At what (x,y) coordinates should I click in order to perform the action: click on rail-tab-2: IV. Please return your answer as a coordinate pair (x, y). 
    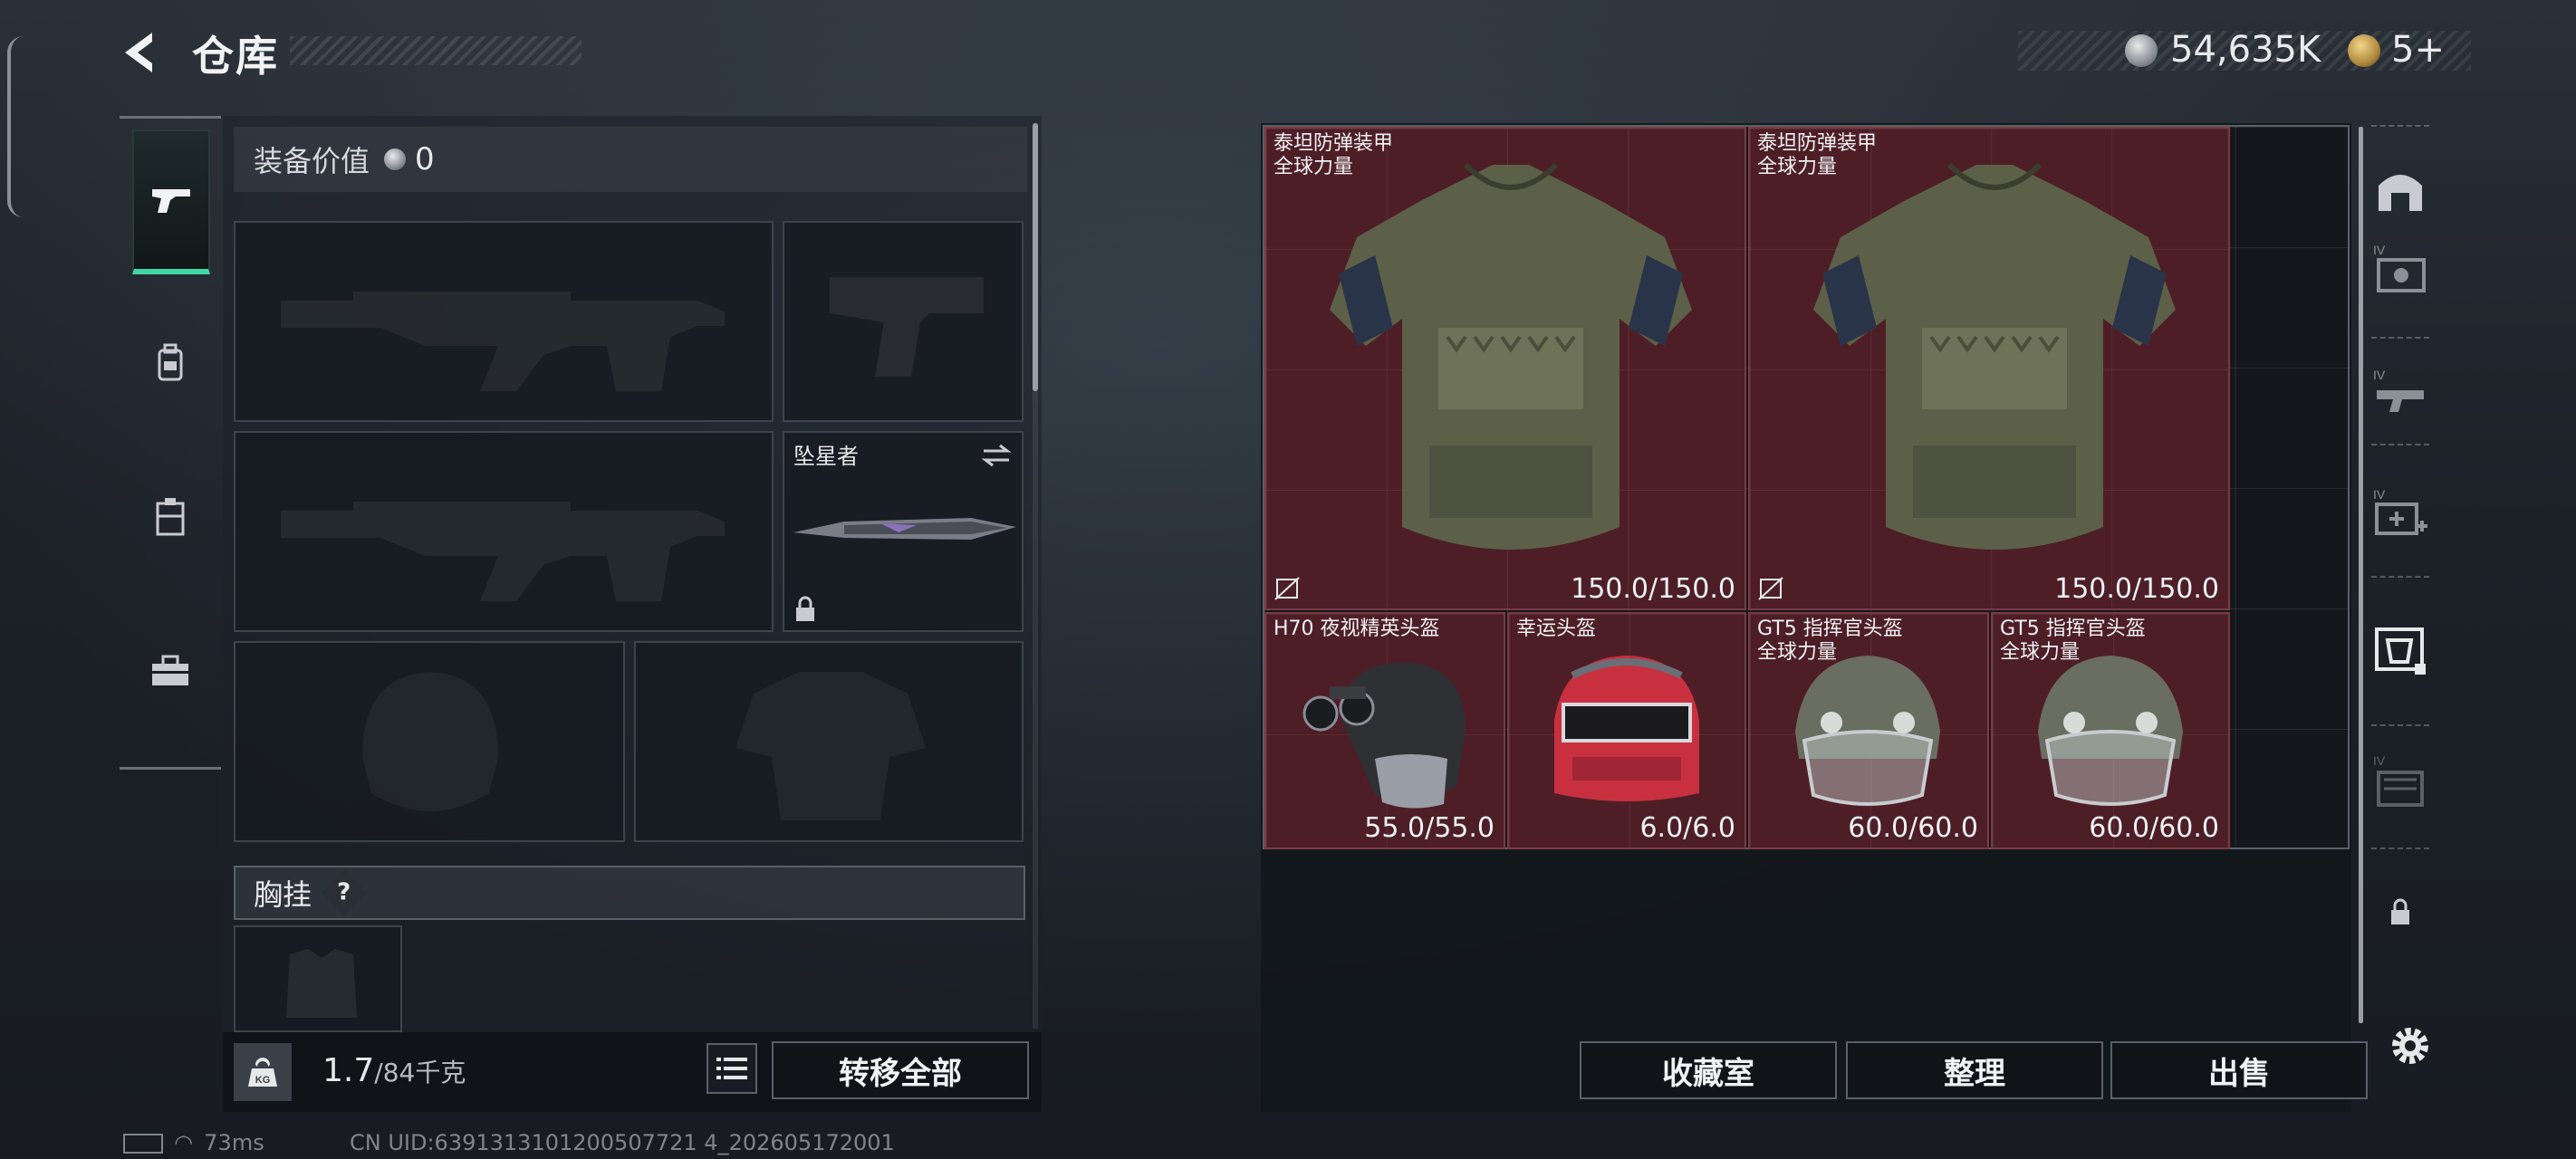
    Looking at the image, I should click on (2400, 394).